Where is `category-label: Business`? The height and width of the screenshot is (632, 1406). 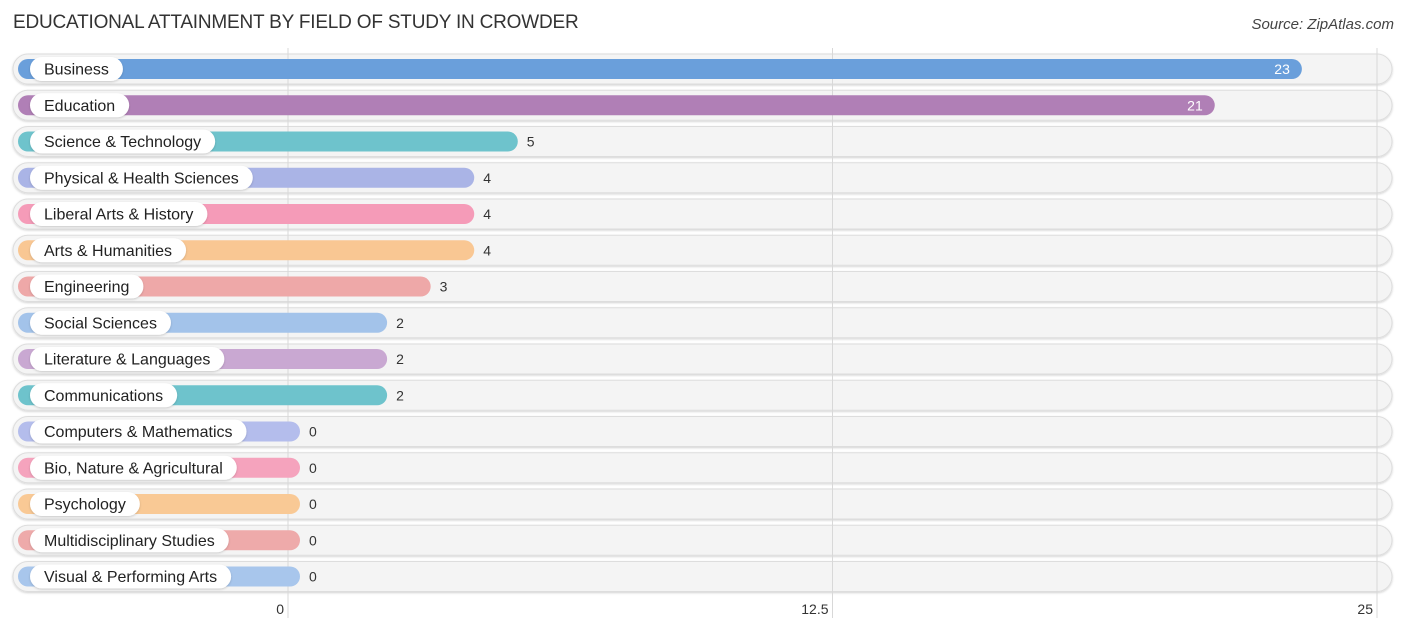 category-label: Business is located at coordinates (76, 70).